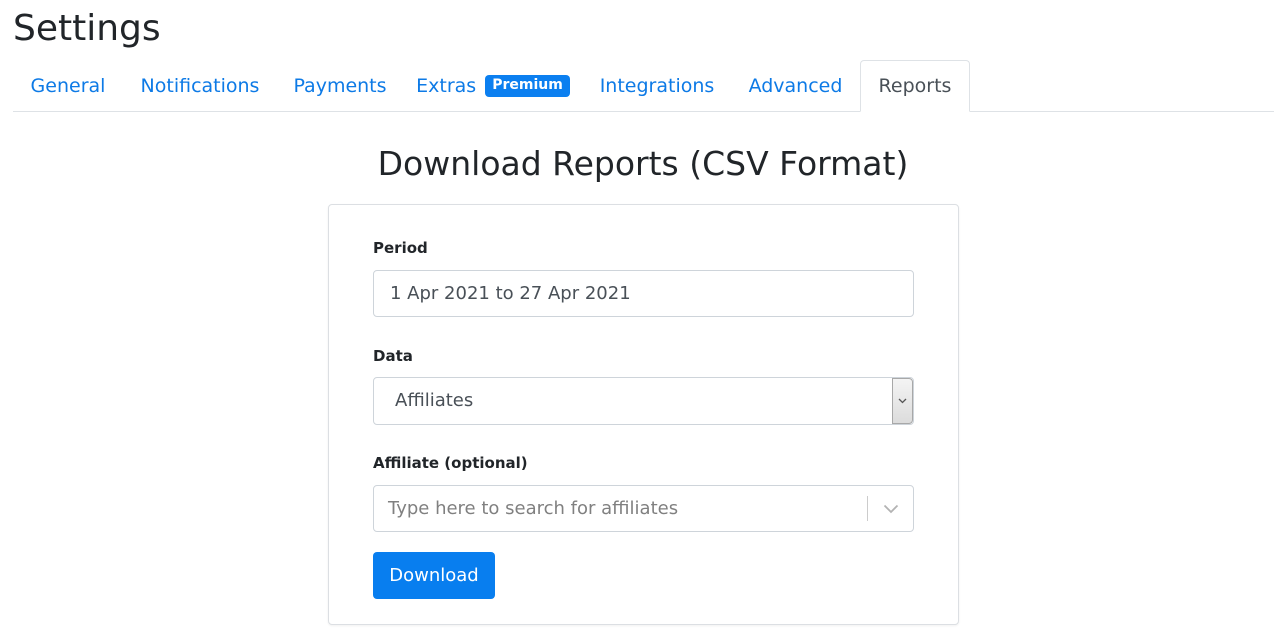 The width and height of the screenshot is (1286, 642). I want to click on tab-extras: Extras Premium, so click(493, 85).